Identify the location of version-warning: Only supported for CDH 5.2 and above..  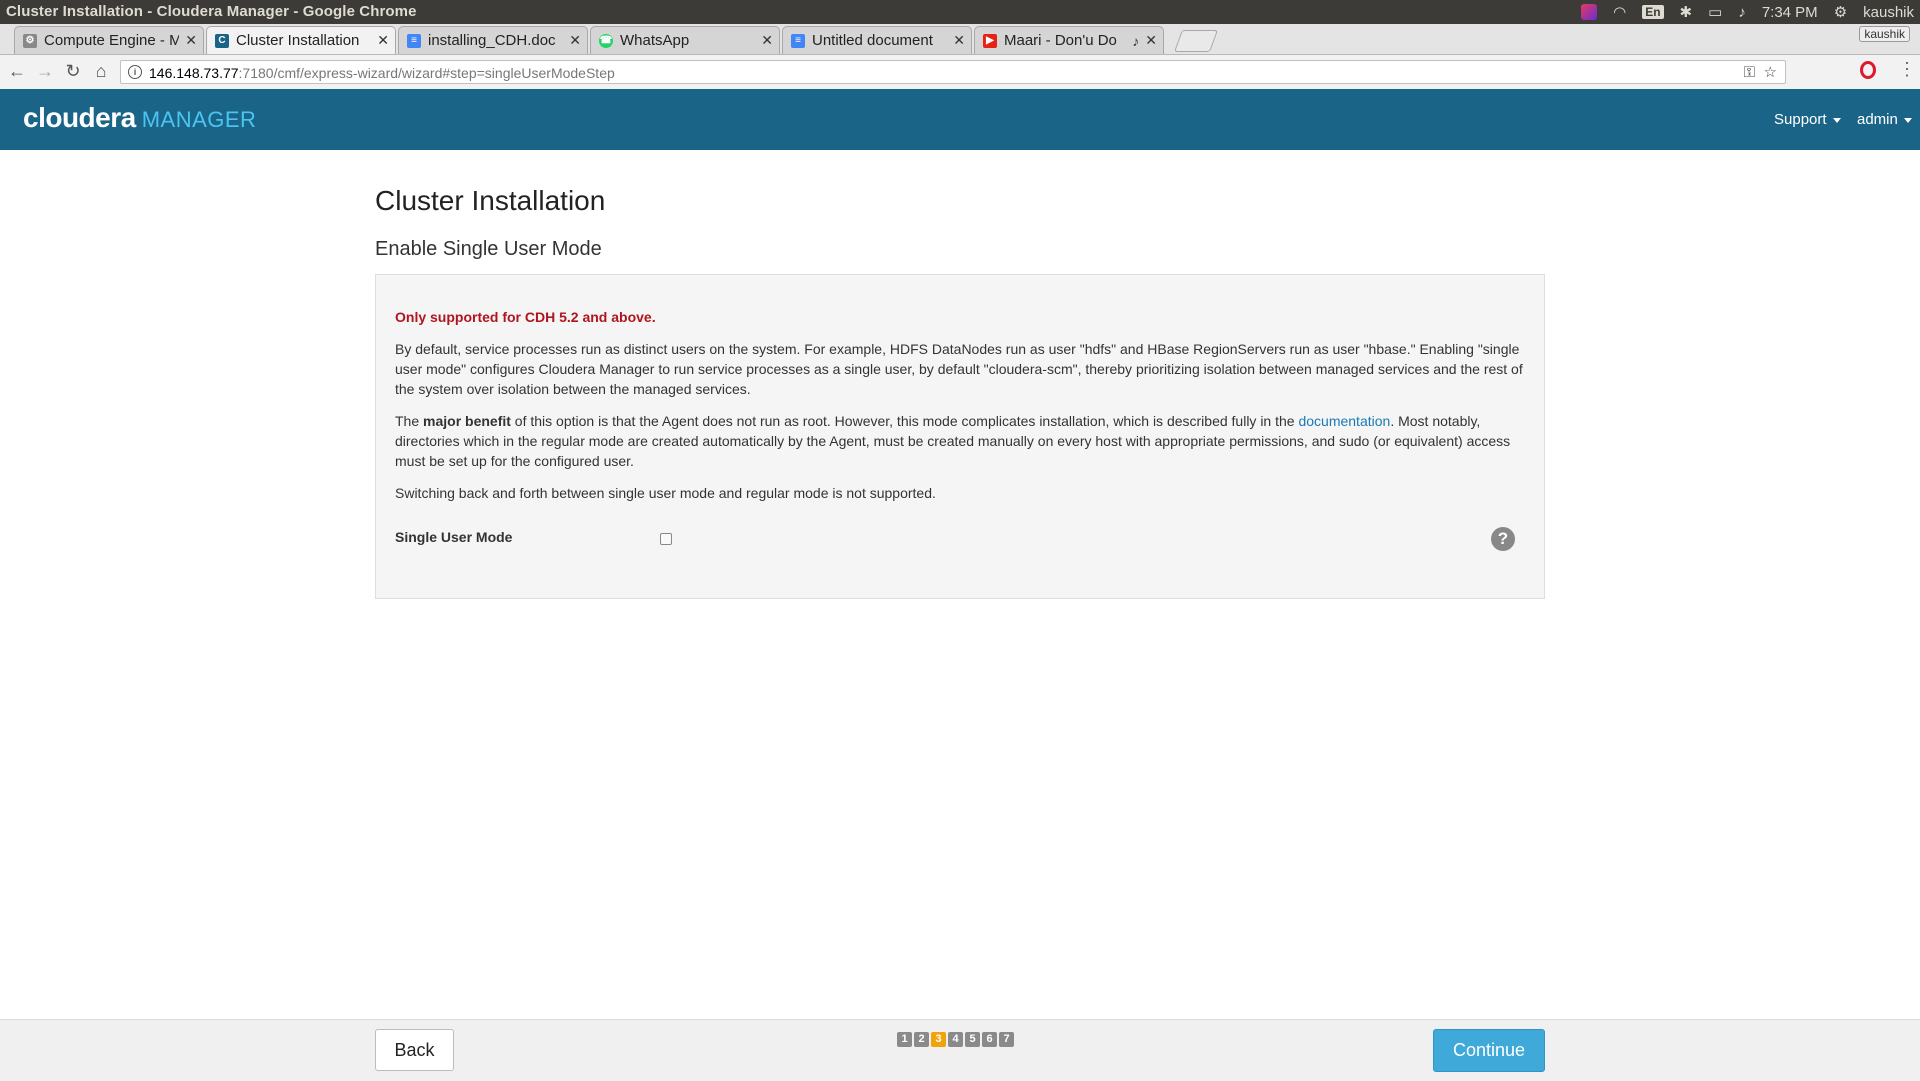
(525, 317).